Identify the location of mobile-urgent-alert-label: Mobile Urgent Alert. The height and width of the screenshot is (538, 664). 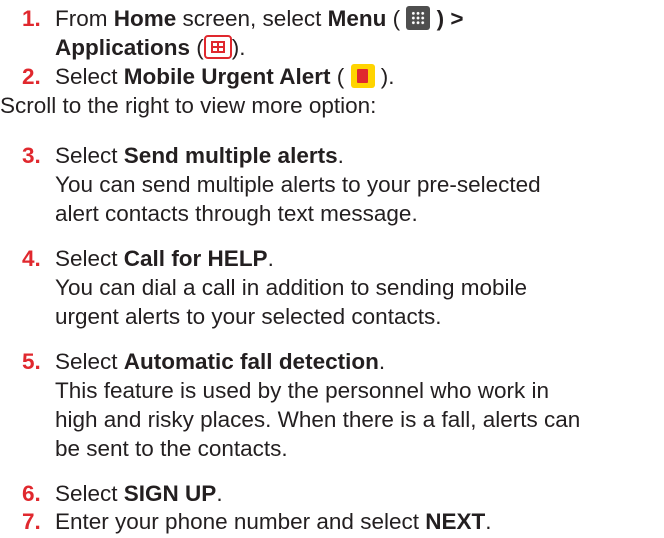
(227, 76).